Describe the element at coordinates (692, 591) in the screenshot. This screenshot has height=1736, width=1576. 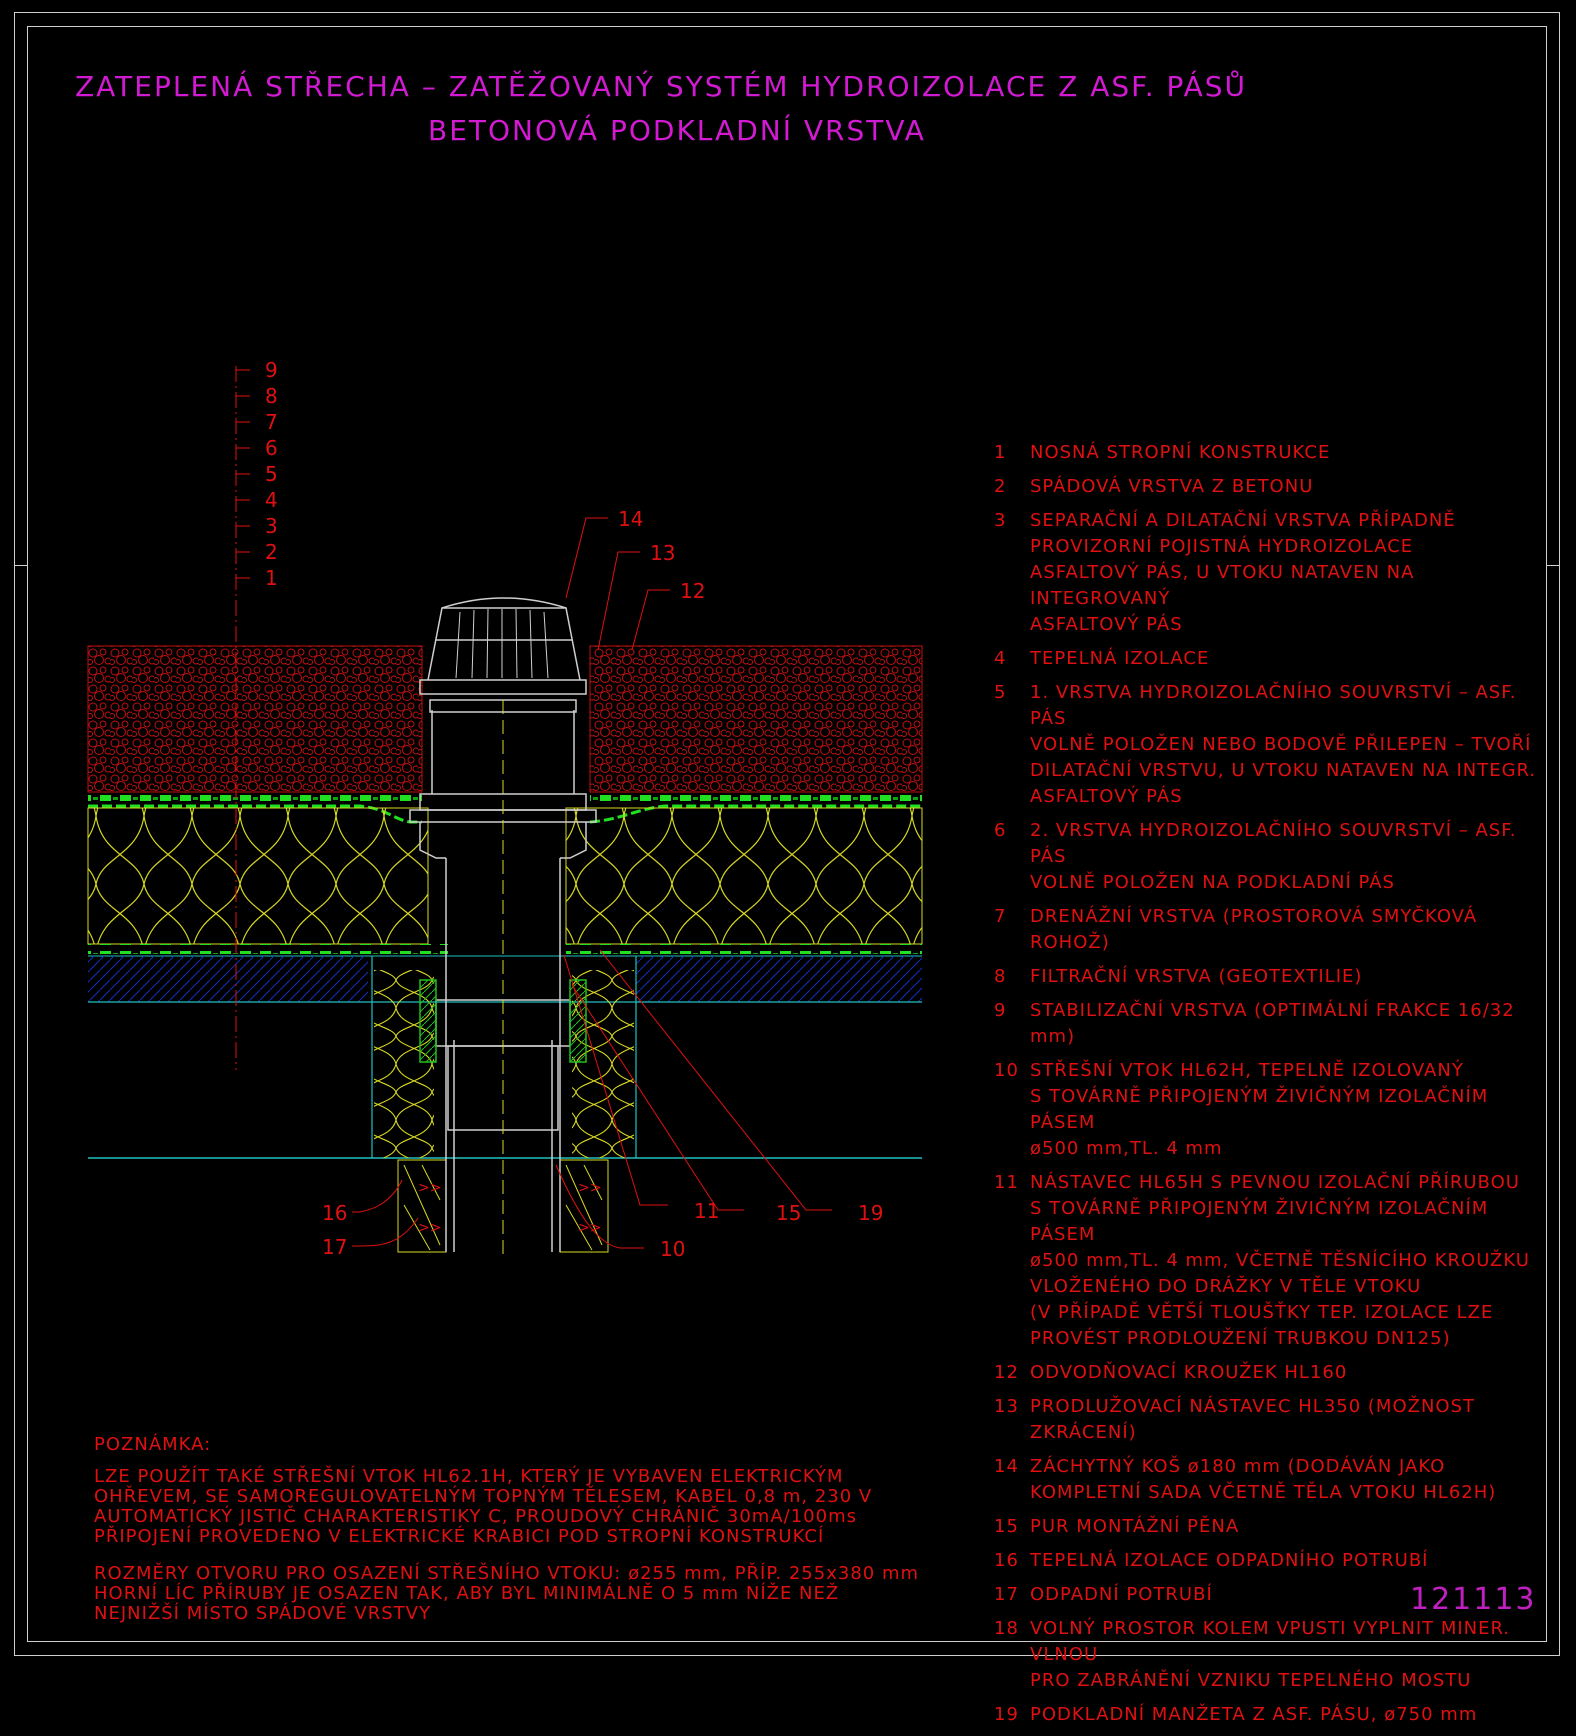
I see `callout-12: 12` at that location.